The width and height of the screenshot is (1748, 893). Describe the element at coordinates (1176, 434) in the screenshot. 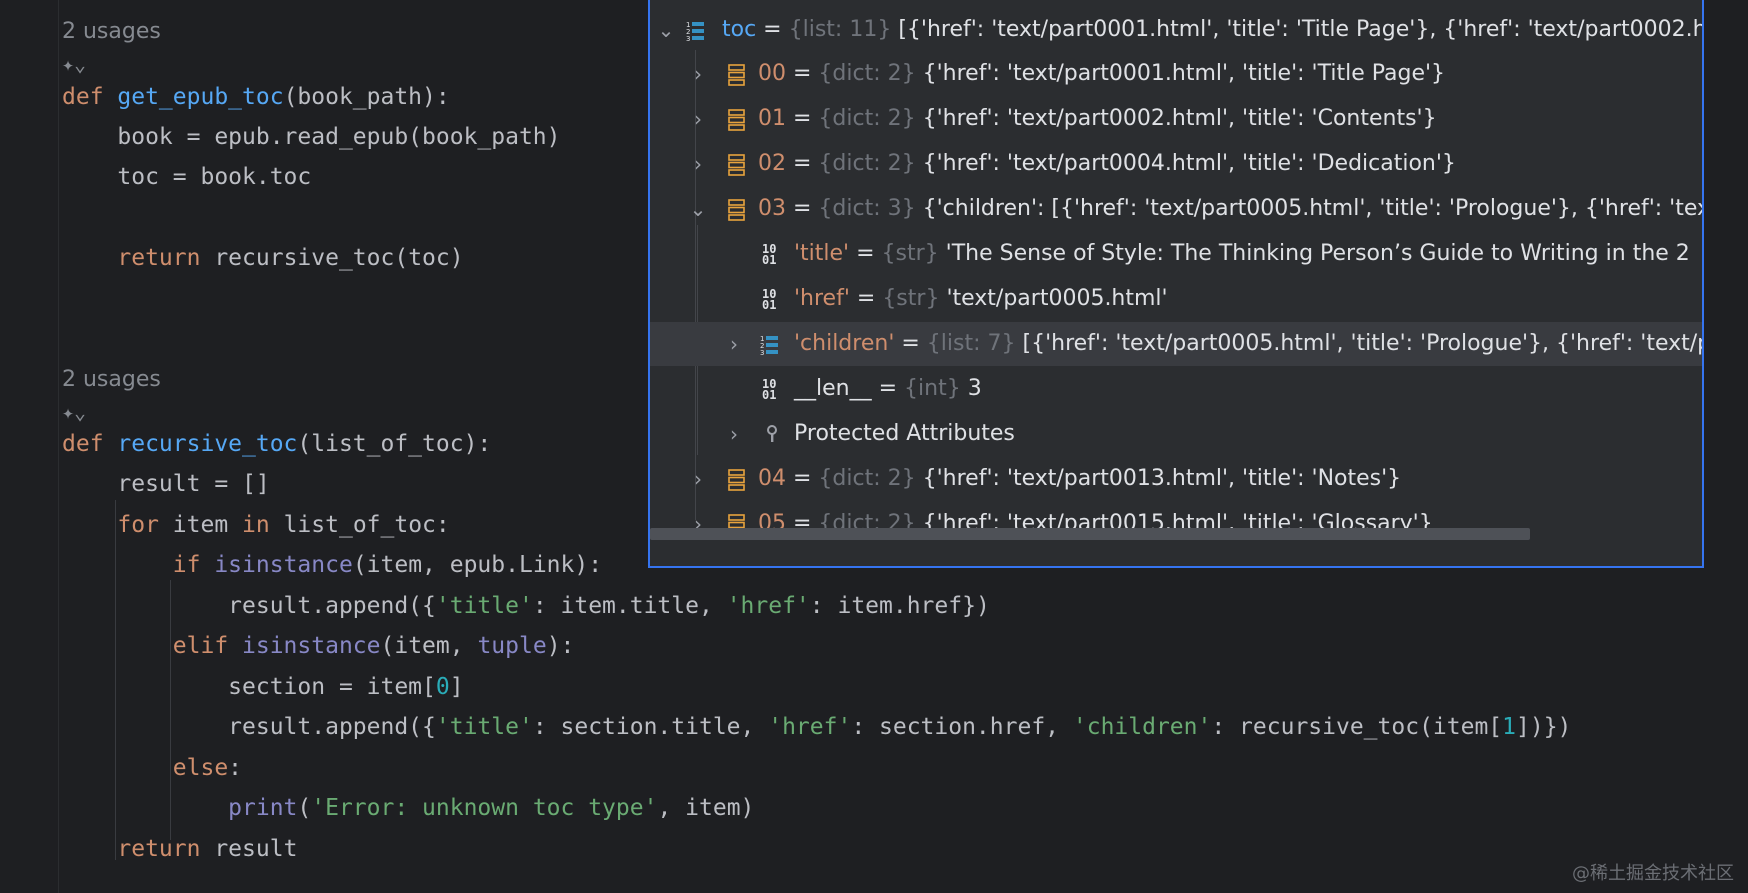

I see `variable-row-protected: › Protected Attributes` at that location.